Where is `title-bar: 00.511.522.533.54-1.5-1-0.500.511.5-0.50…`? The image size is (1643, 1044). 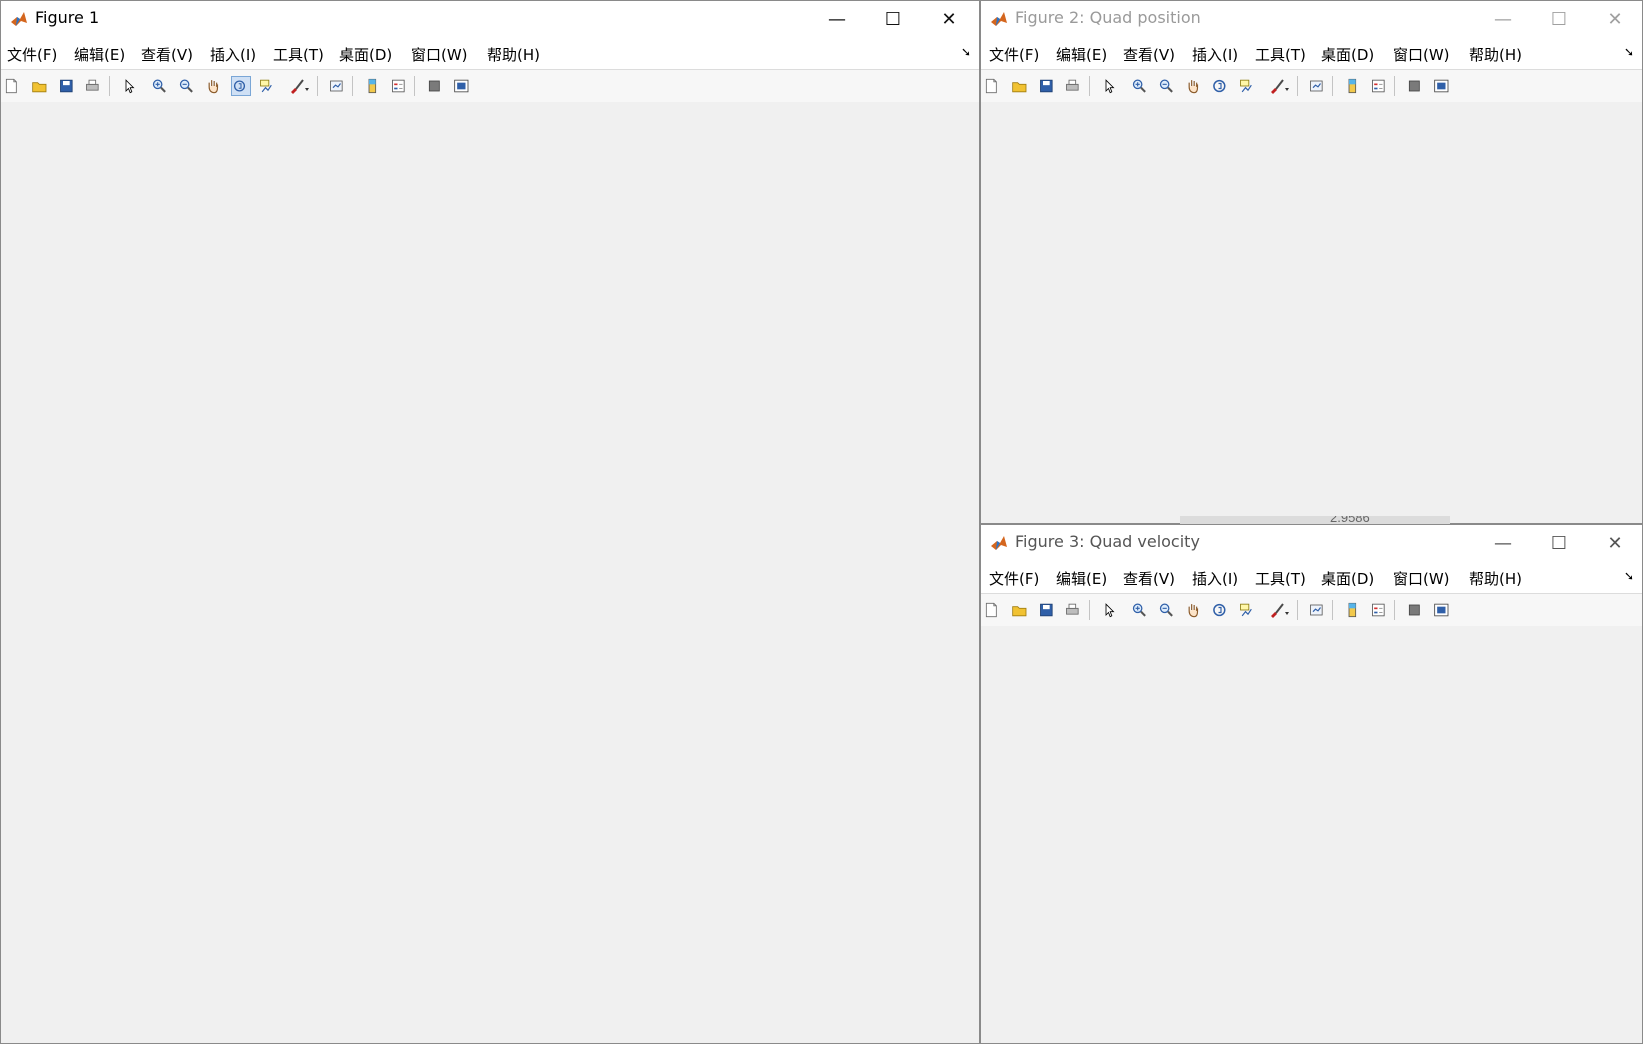 title-bar: 00.511.522.533.54-1.5-1-0.500.511.5-0.50… is located at coordinates (490, 19).